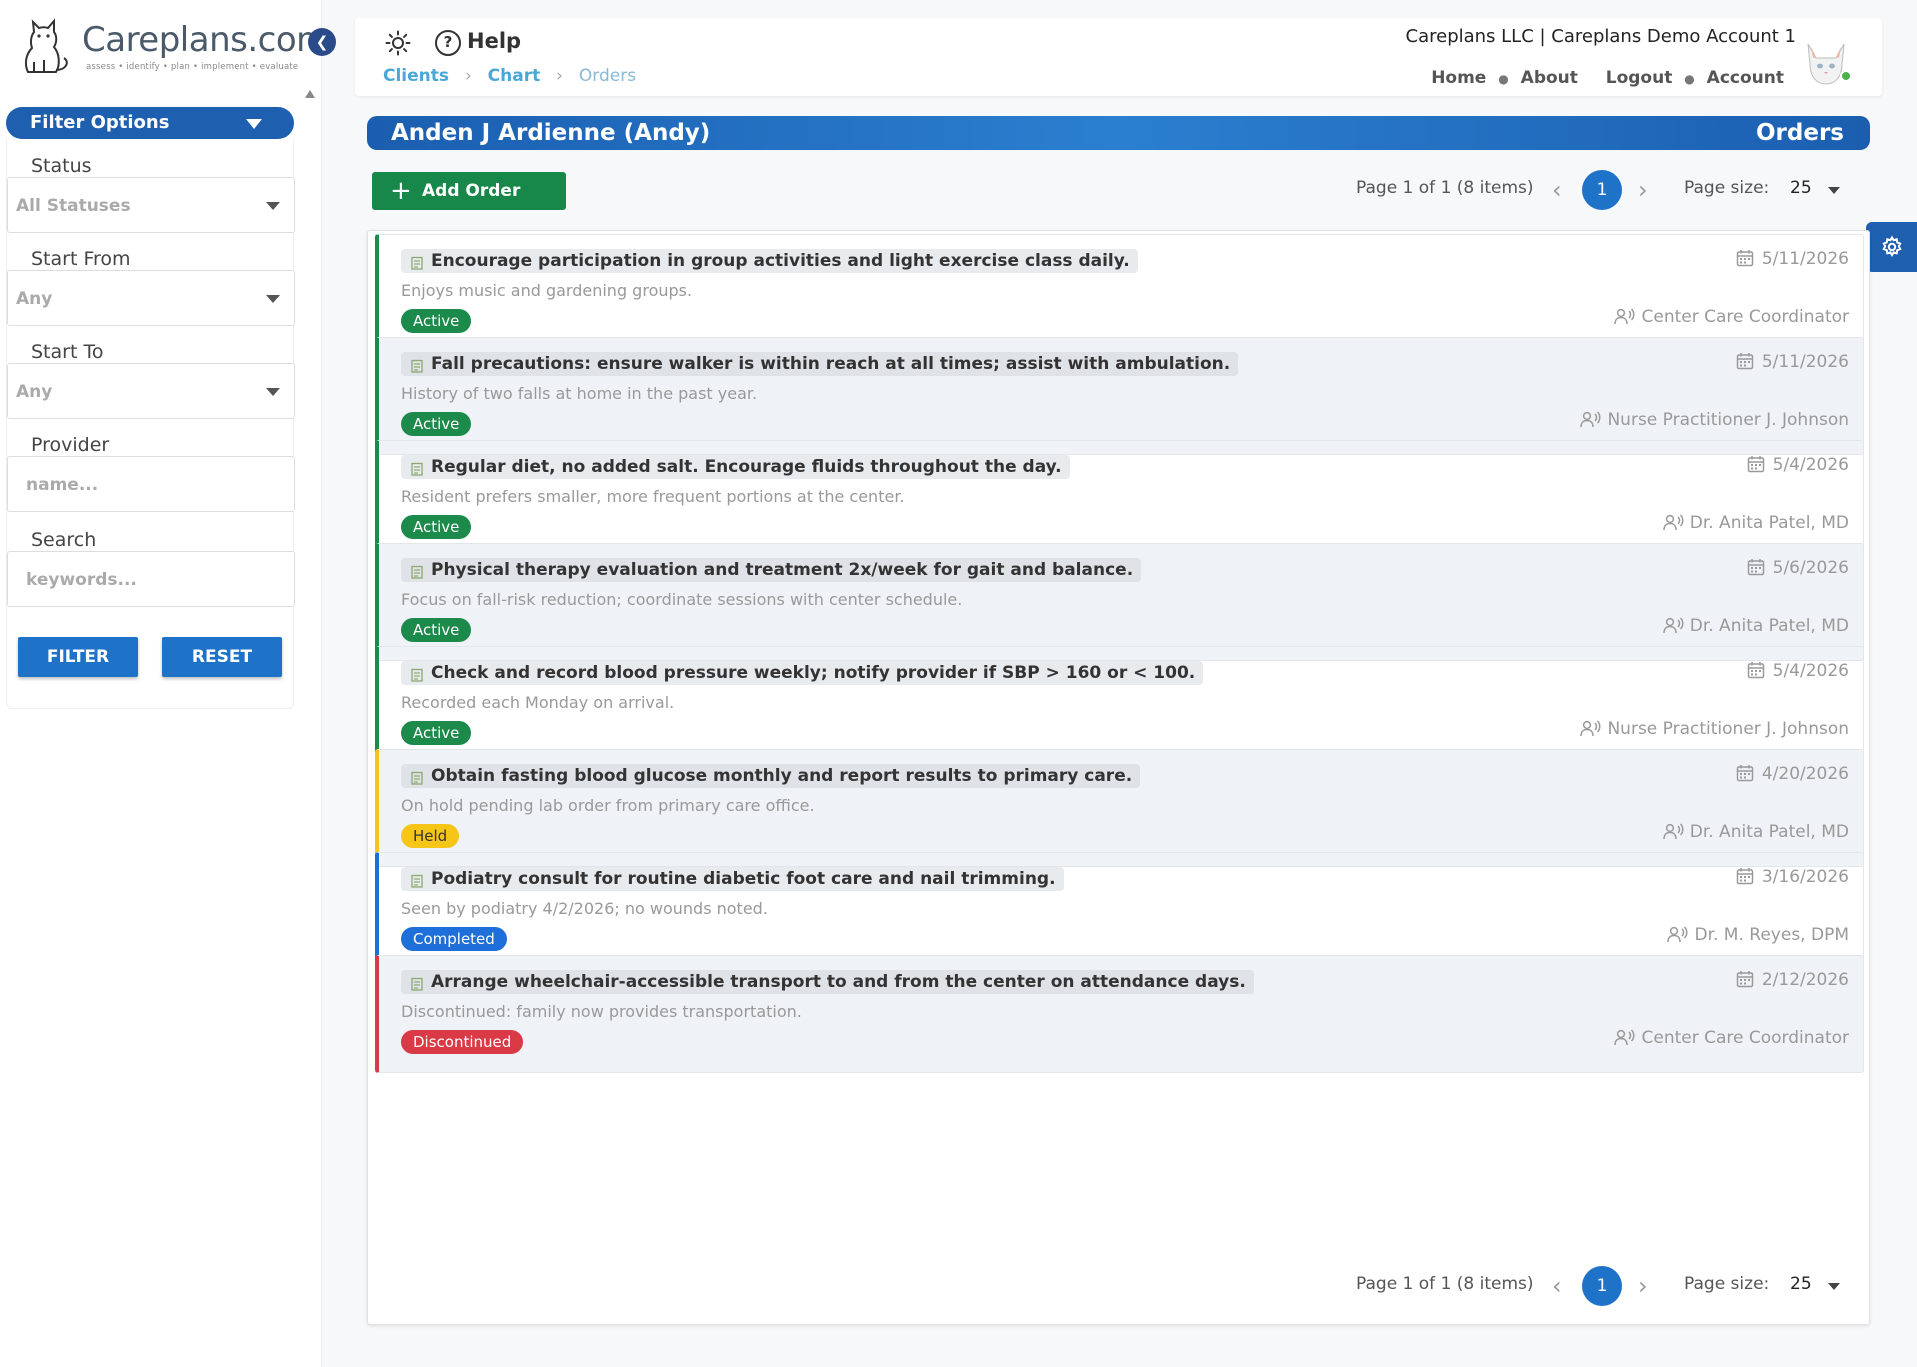 This screenshot has width=1917, height=1367. I want to click on start-from-label: Start From, so click(81, 259).